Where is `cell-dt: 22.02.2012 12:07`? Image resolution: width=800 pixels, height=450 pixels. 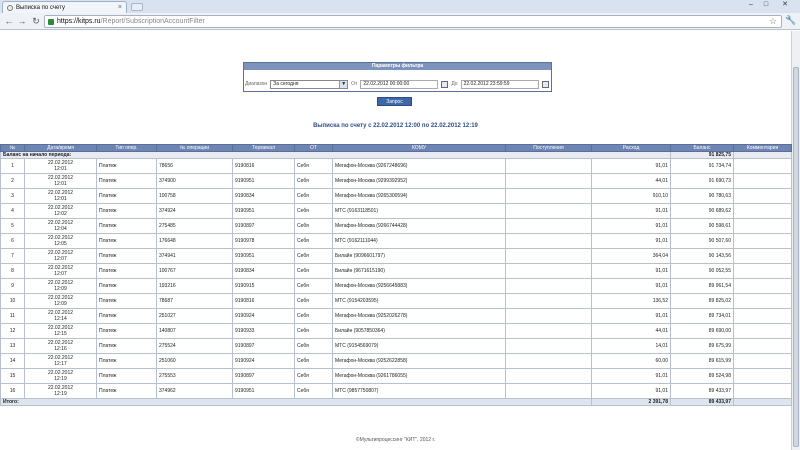 cell-dt: 22.02.2012 12:07 is located at coordinates (60, 256).